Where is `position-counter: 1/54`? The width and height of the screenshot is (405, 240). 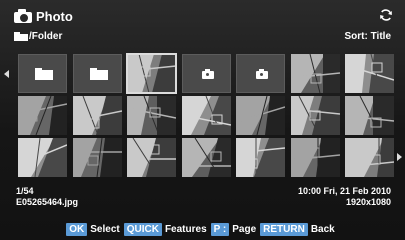 position-counter: 1/54 is located at coordinates (25, 191).